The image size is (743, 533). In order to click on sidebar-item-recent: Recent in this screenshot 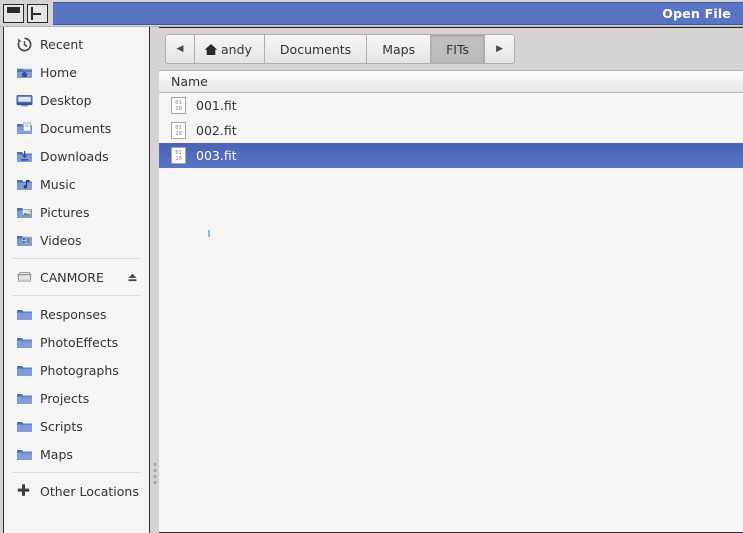, I will do `click(76, 44)`.